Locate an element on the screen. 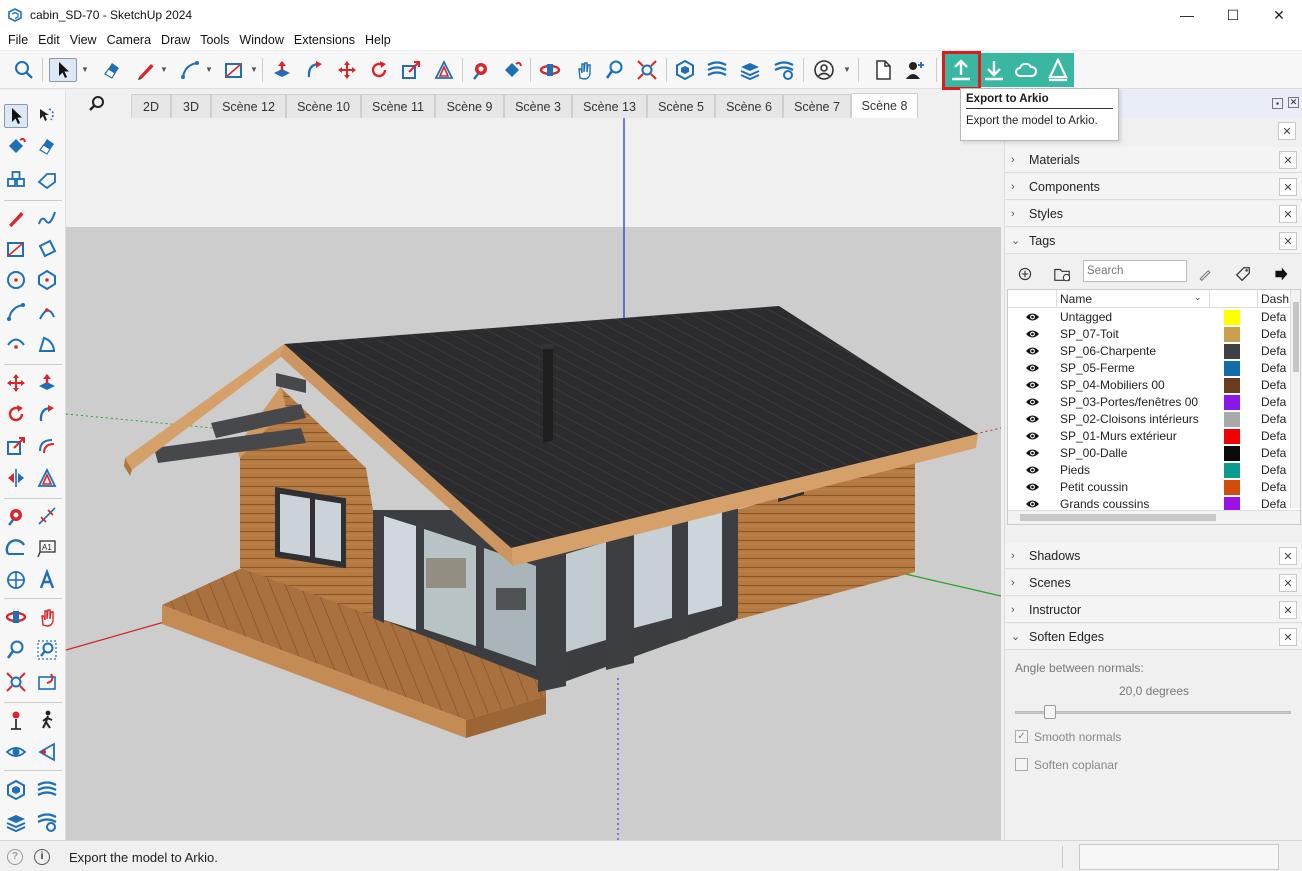 The height and width of the screenshot is (871, 1302). soften-coplanar-checkbox is located at coordinates (1021, 764).